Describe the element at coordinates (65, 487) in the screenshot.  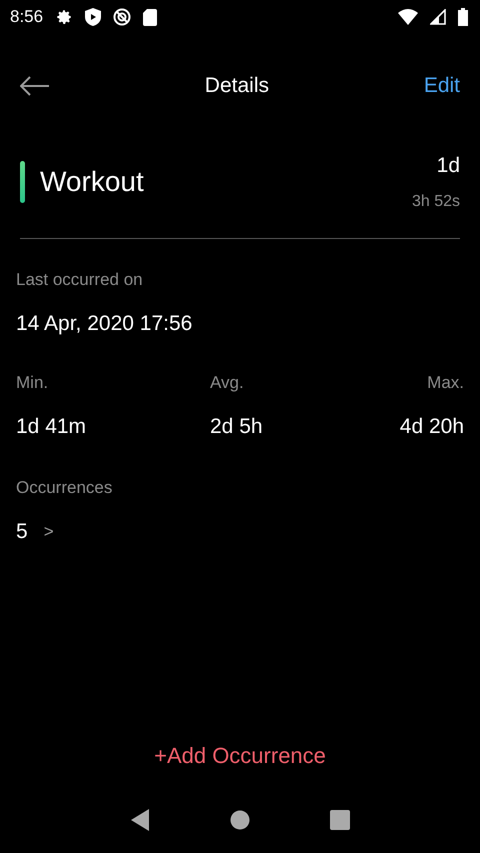
I see `occurrences-label: Occurrences` at that location.